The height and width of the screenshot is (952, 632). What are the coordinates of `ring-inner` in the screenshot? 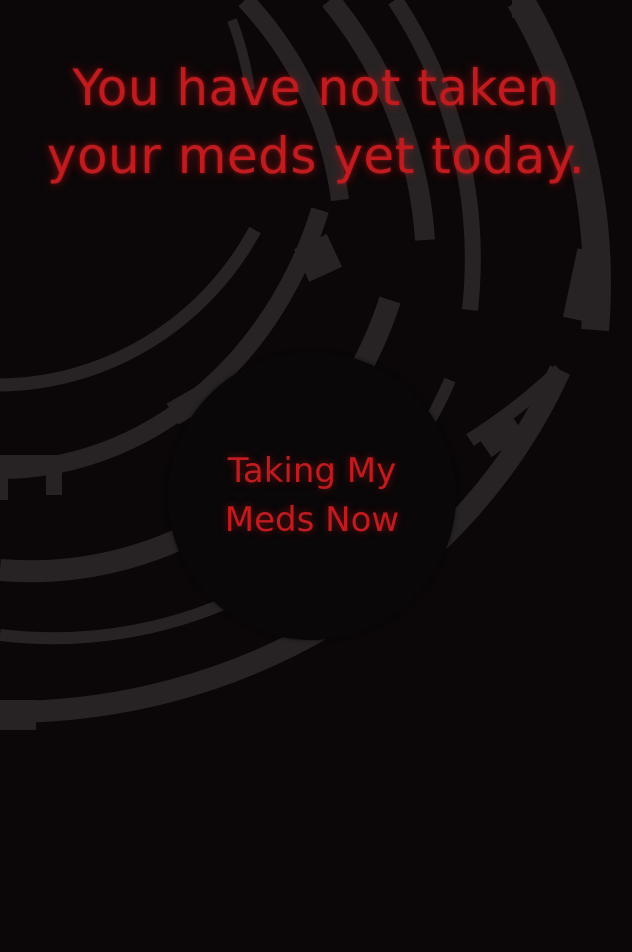 It's located at (130, 309).